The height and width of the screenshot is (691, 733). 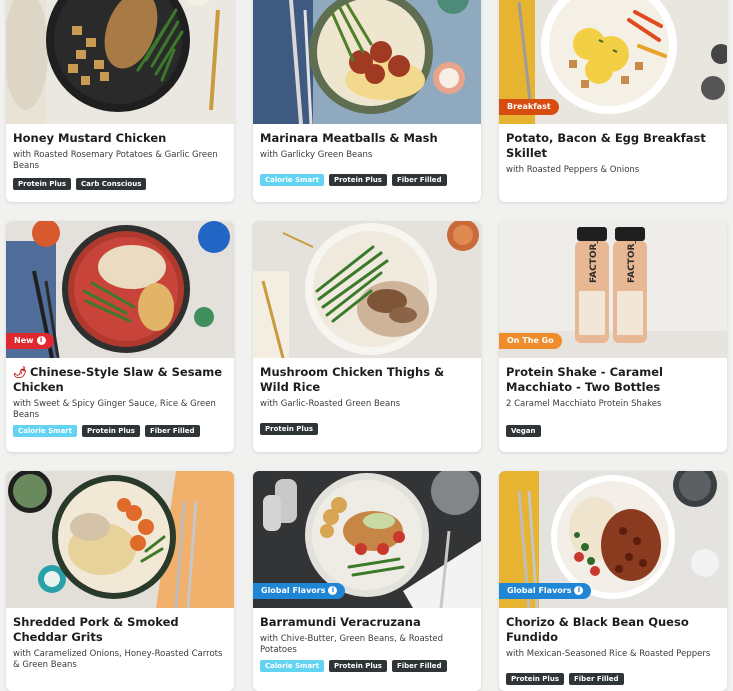 I want to click on meal-image: Breakfast, so click(x=613, y=62).